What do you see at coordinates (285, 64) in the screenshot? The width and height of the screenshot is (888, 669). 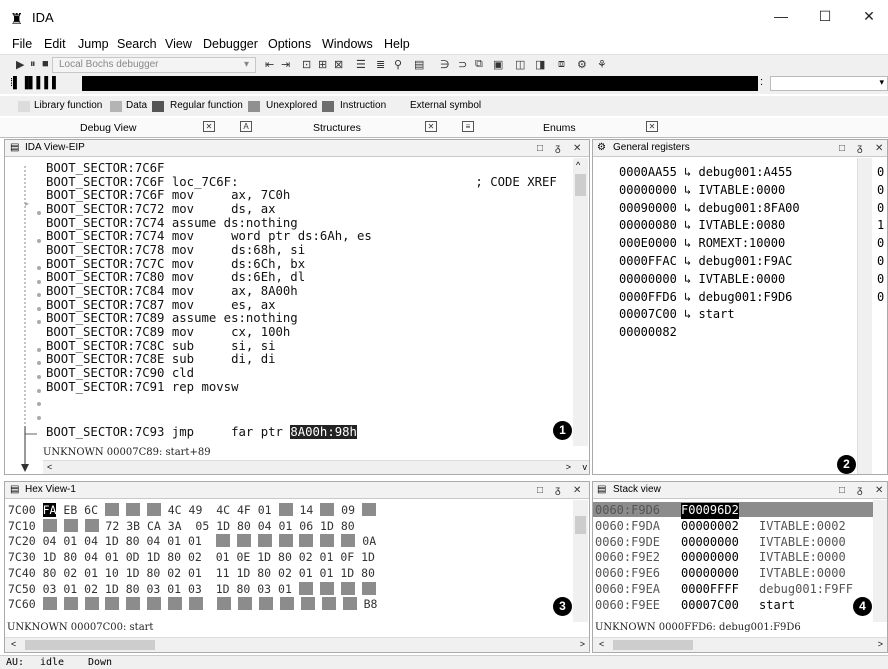 I see `run-to-cursor-icon: ⇥` at bounding box center [285, 64].